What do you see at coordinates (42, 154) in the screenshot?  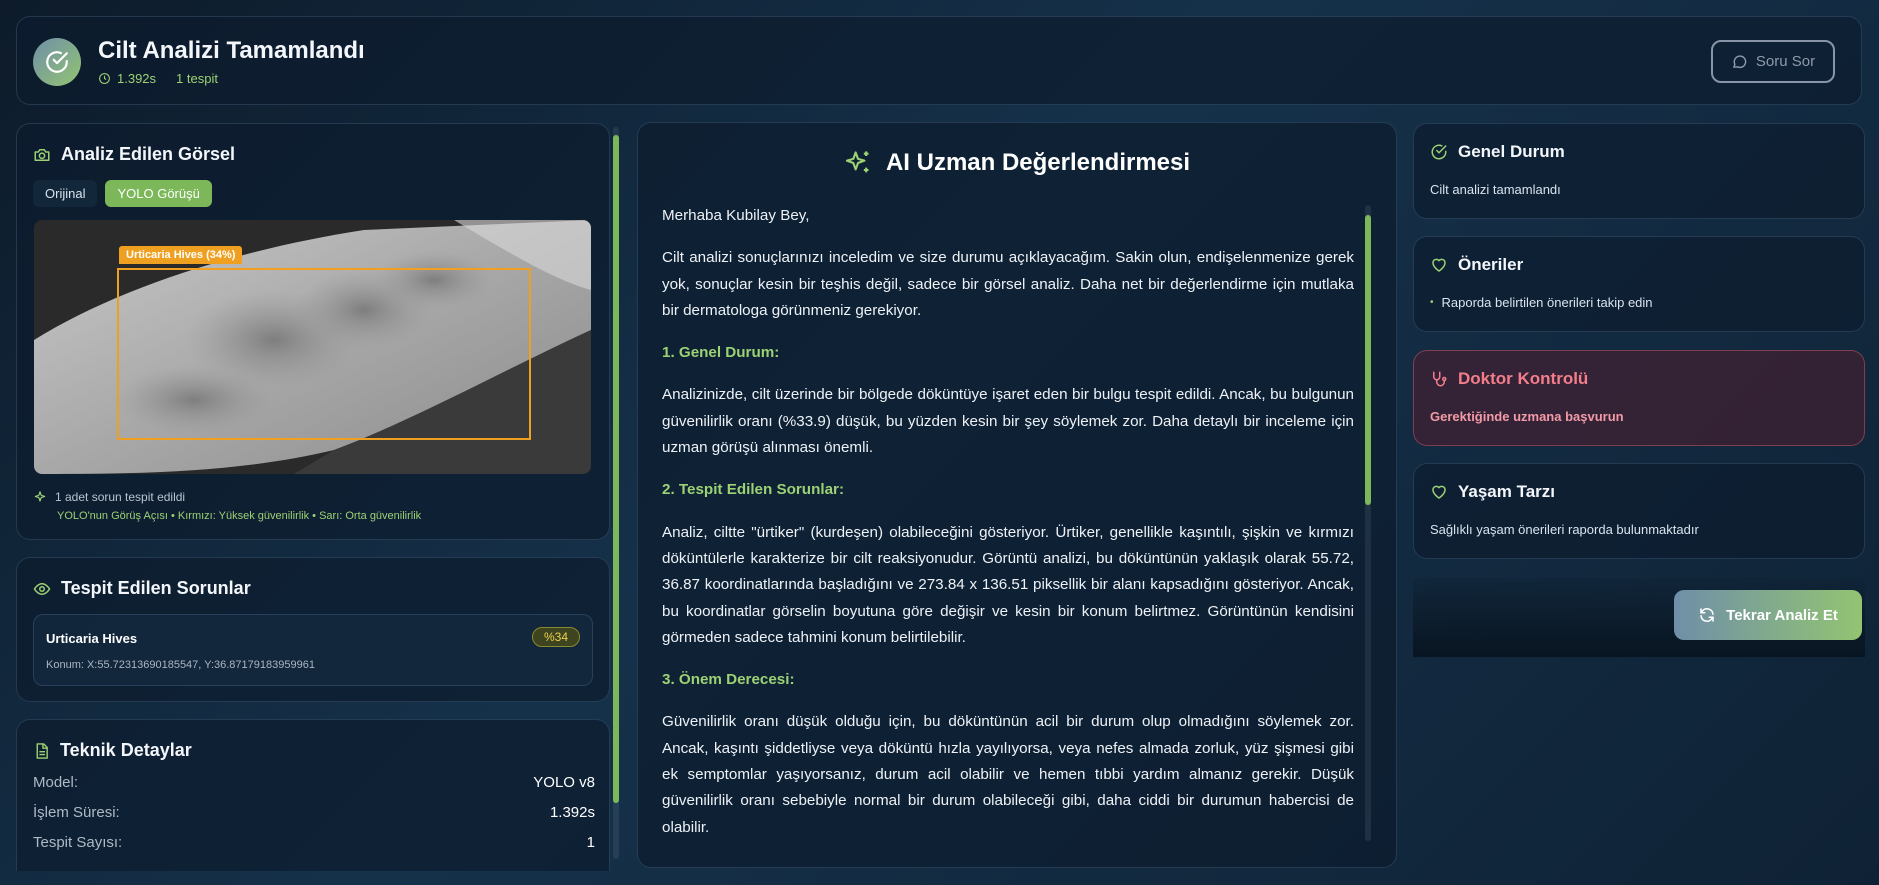 I see `camera-icon` at bounding box center [42, 154].